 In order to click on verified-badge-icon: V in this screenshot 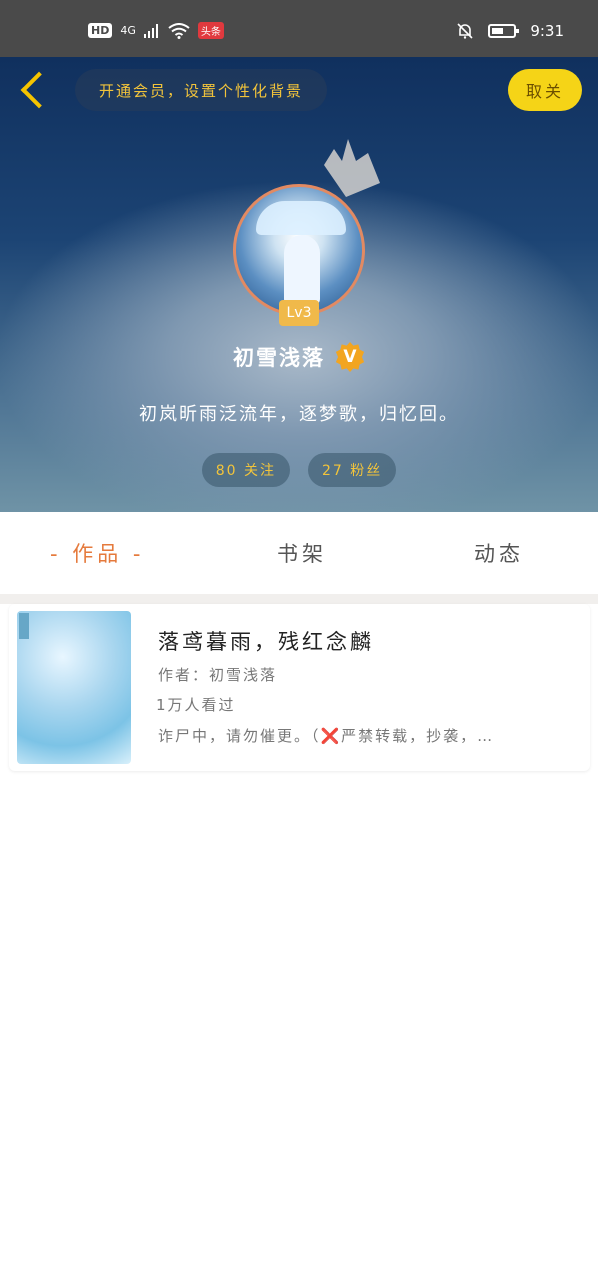, I will do `click(350, 357)`.